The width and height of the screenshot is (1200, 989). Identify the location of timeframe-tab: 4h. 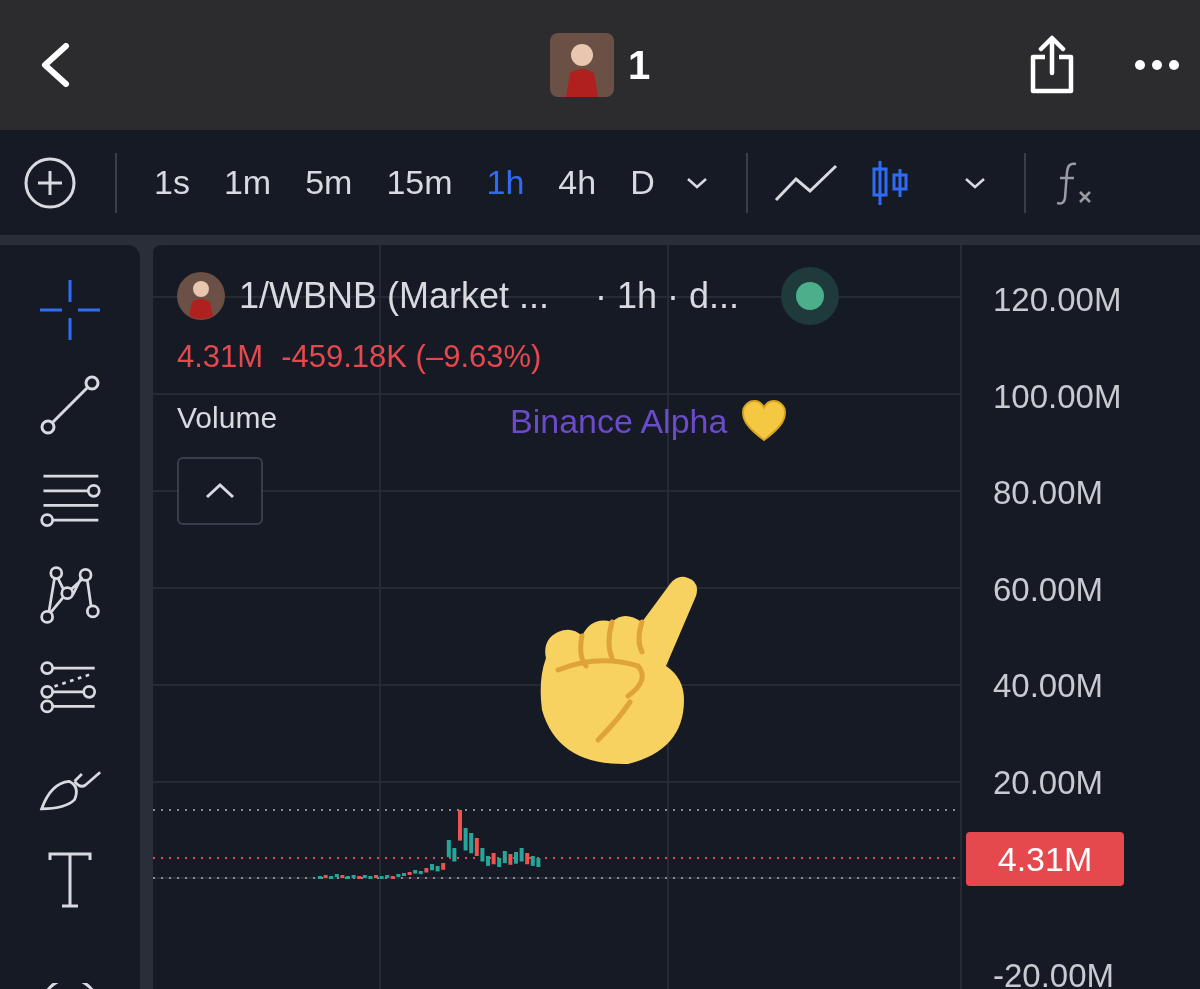
(577, 182).